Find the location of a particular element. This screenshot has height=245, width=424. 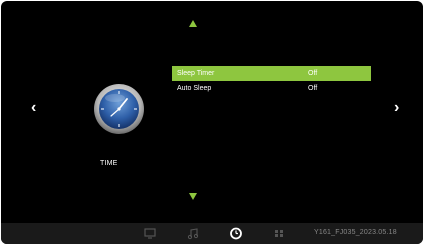

nav-right-icon: › is located at coordinates (396, 108).